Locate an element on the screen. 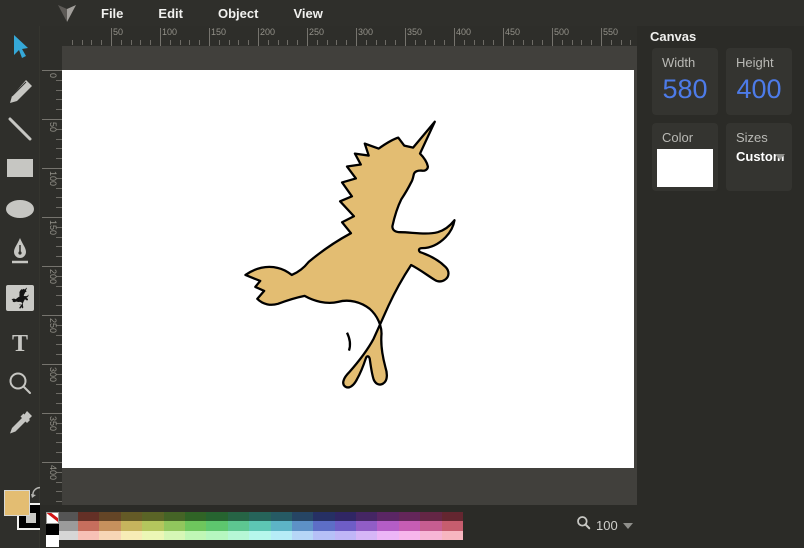 Image resolution: width=804 pixels, height=548 pixels. tool-text: T is located at coordinates (20, 343).